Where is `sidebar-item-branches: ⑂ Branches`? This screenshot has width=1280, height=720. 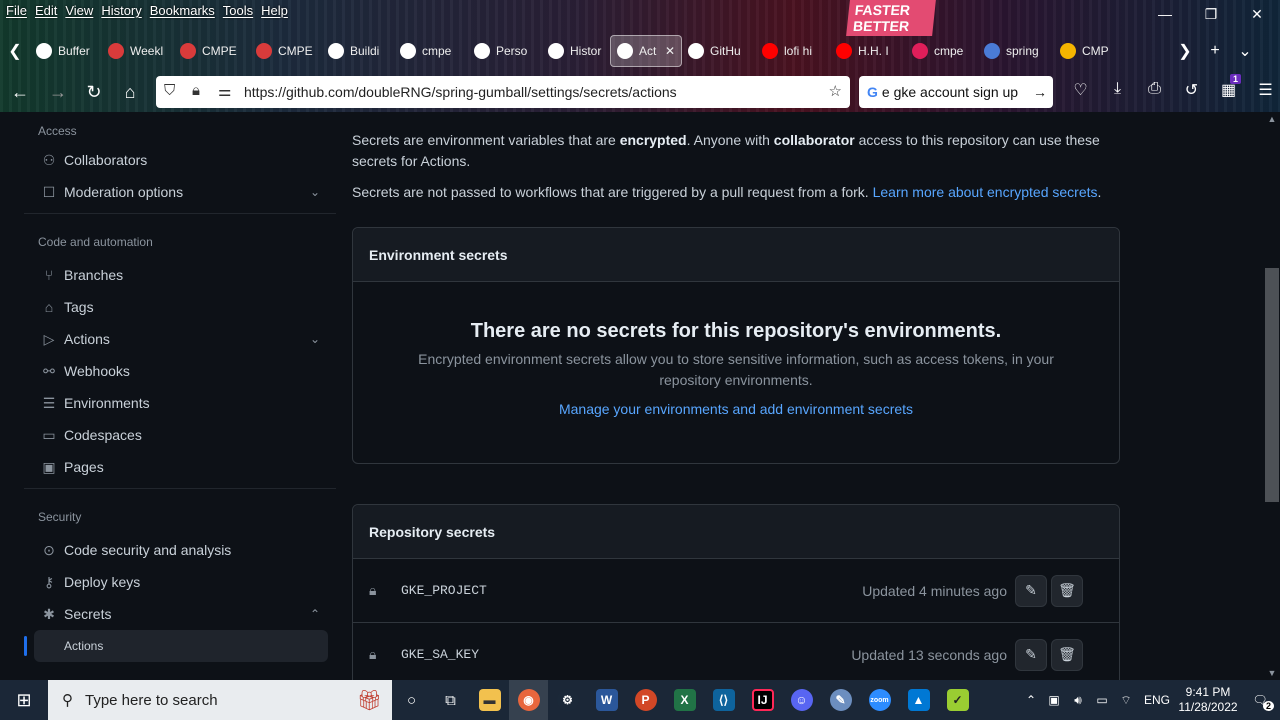 sidebar-item-branches: ⑂ Branches is located at coordinates (180, 275).